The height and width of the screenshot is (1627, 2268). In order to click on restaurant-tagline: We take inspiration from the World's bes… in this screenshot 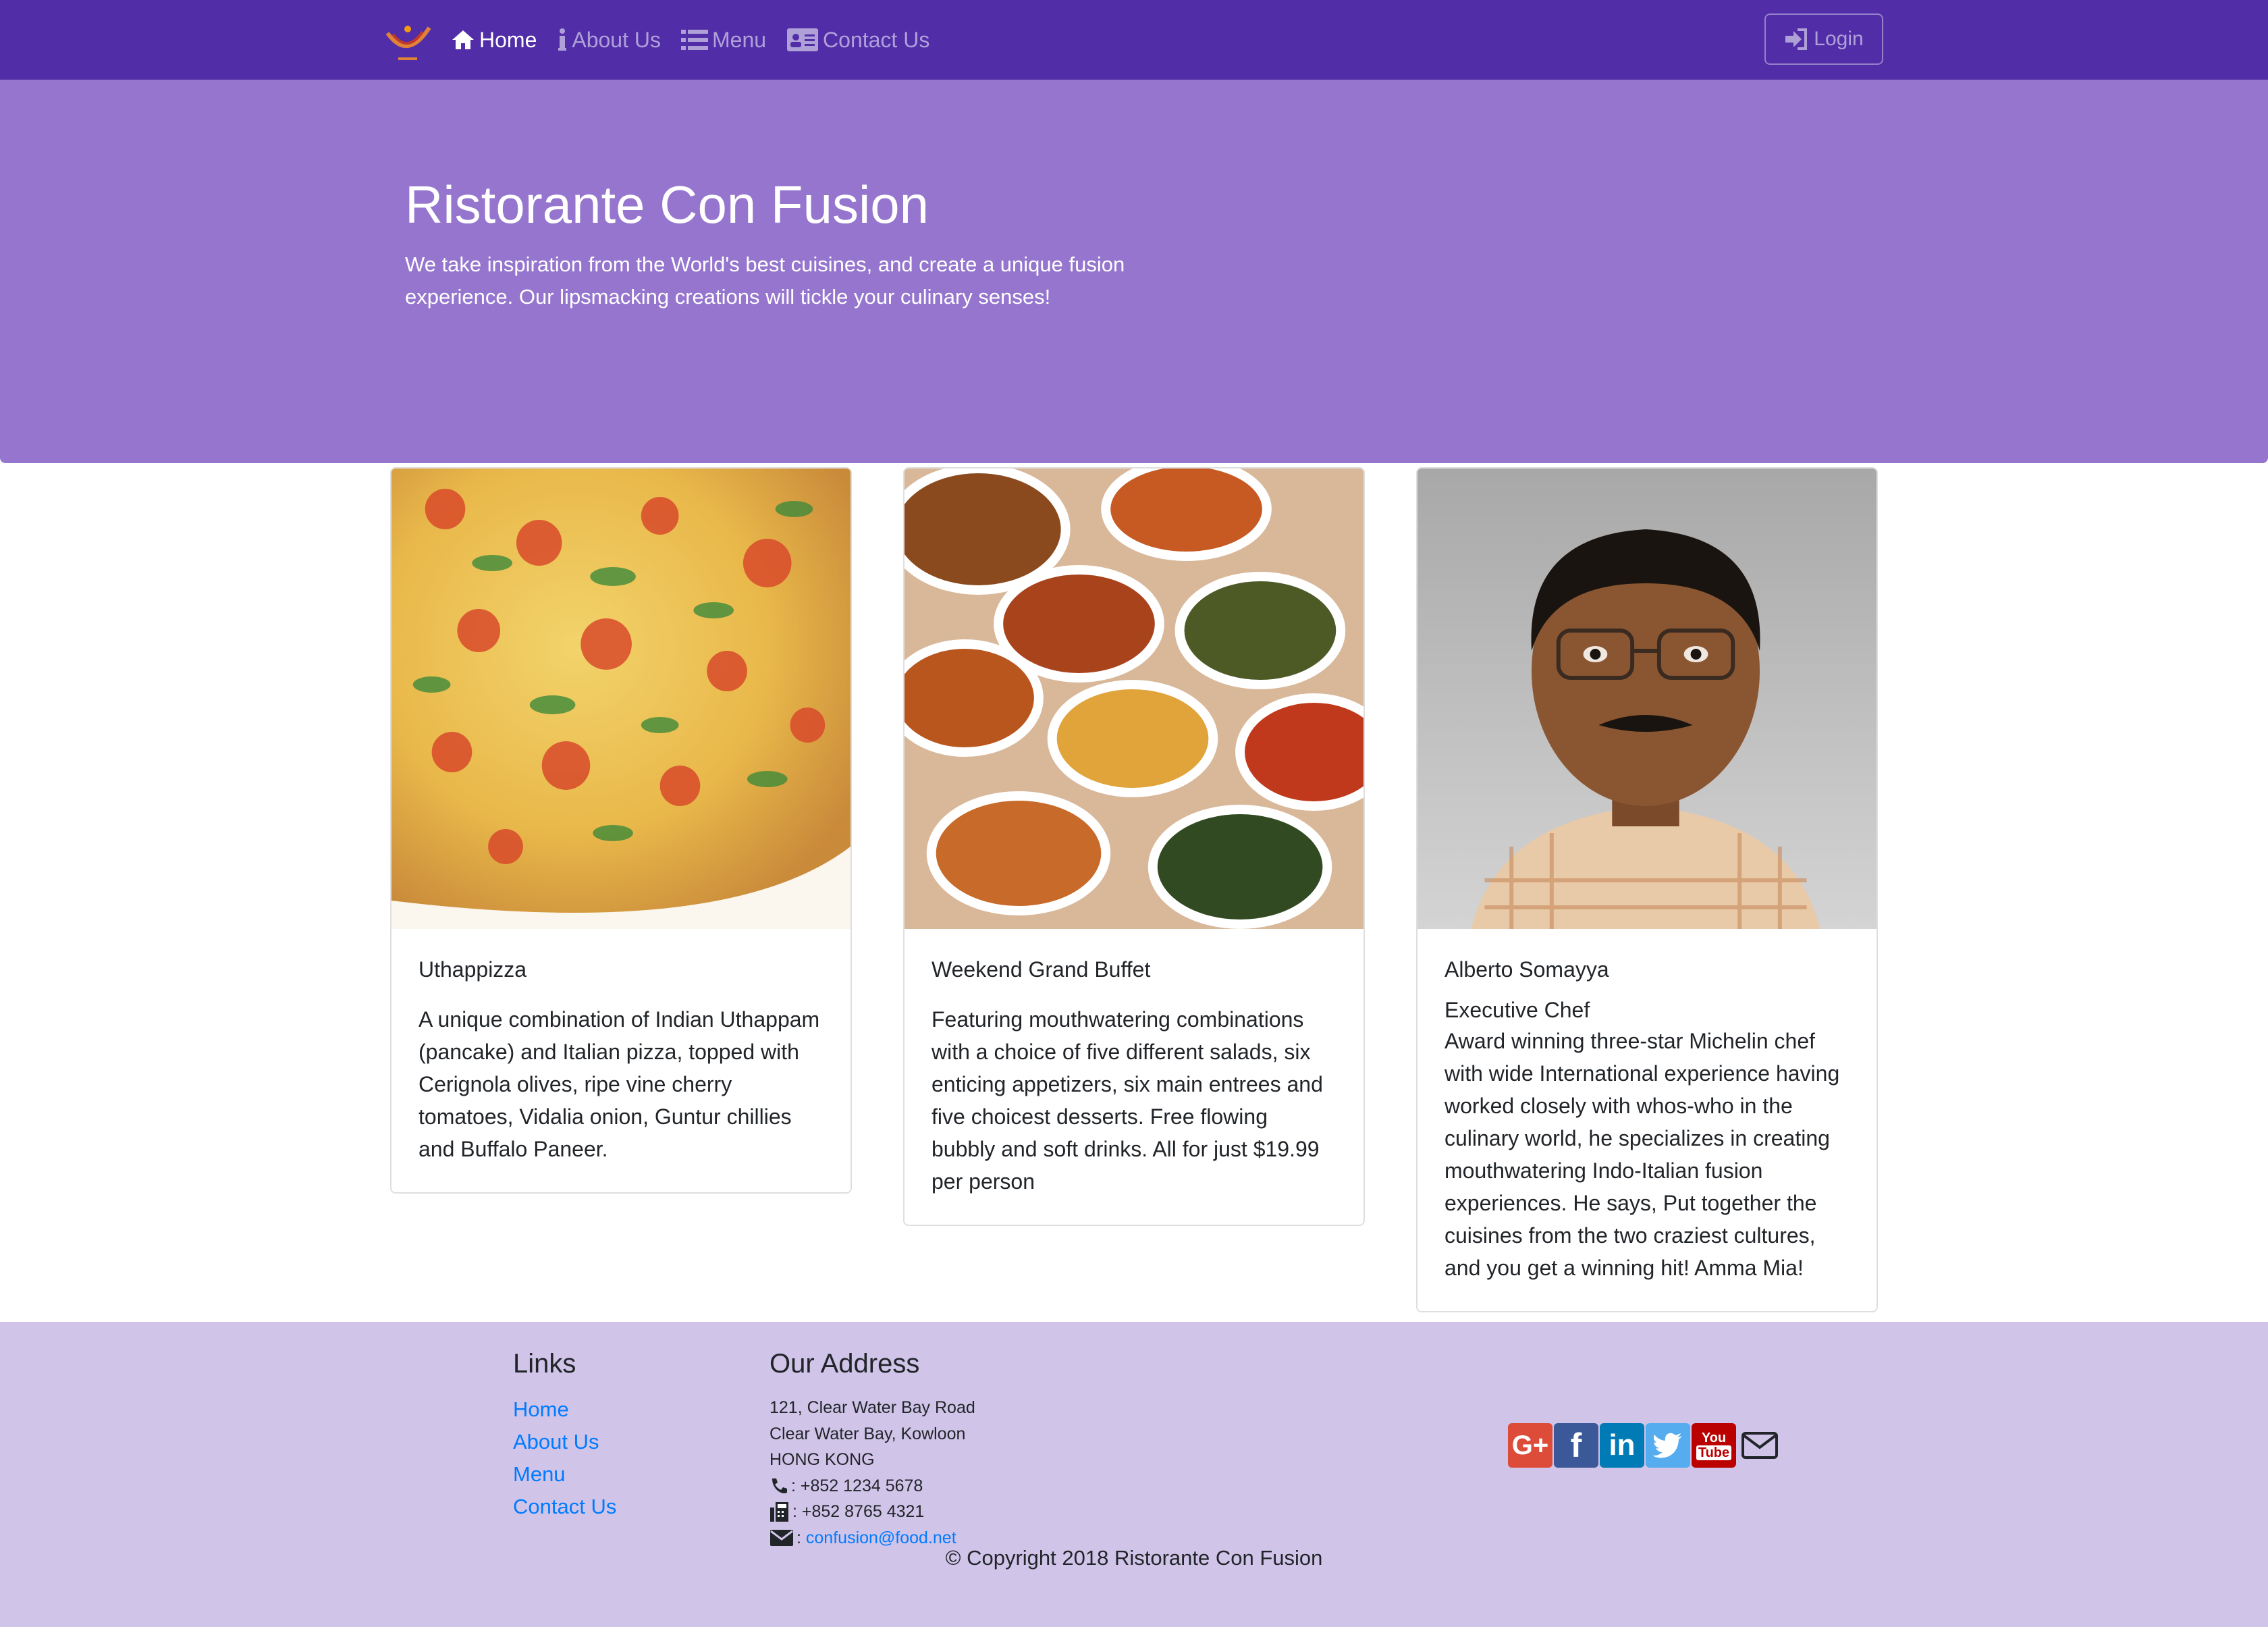, I will do `click(765, 281)`.